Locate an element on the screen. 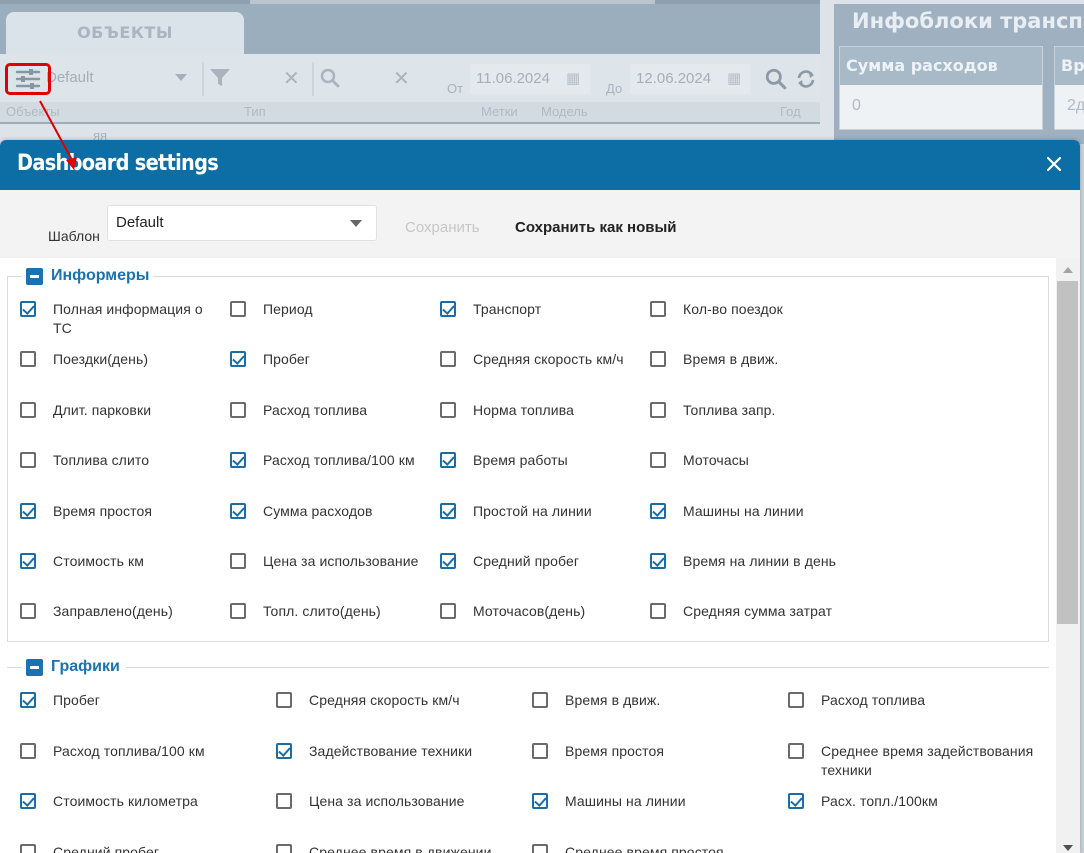 The width and height of the screenshot is (1084, 853). informers-option: Время простоя is located at coordinates (122, 511).